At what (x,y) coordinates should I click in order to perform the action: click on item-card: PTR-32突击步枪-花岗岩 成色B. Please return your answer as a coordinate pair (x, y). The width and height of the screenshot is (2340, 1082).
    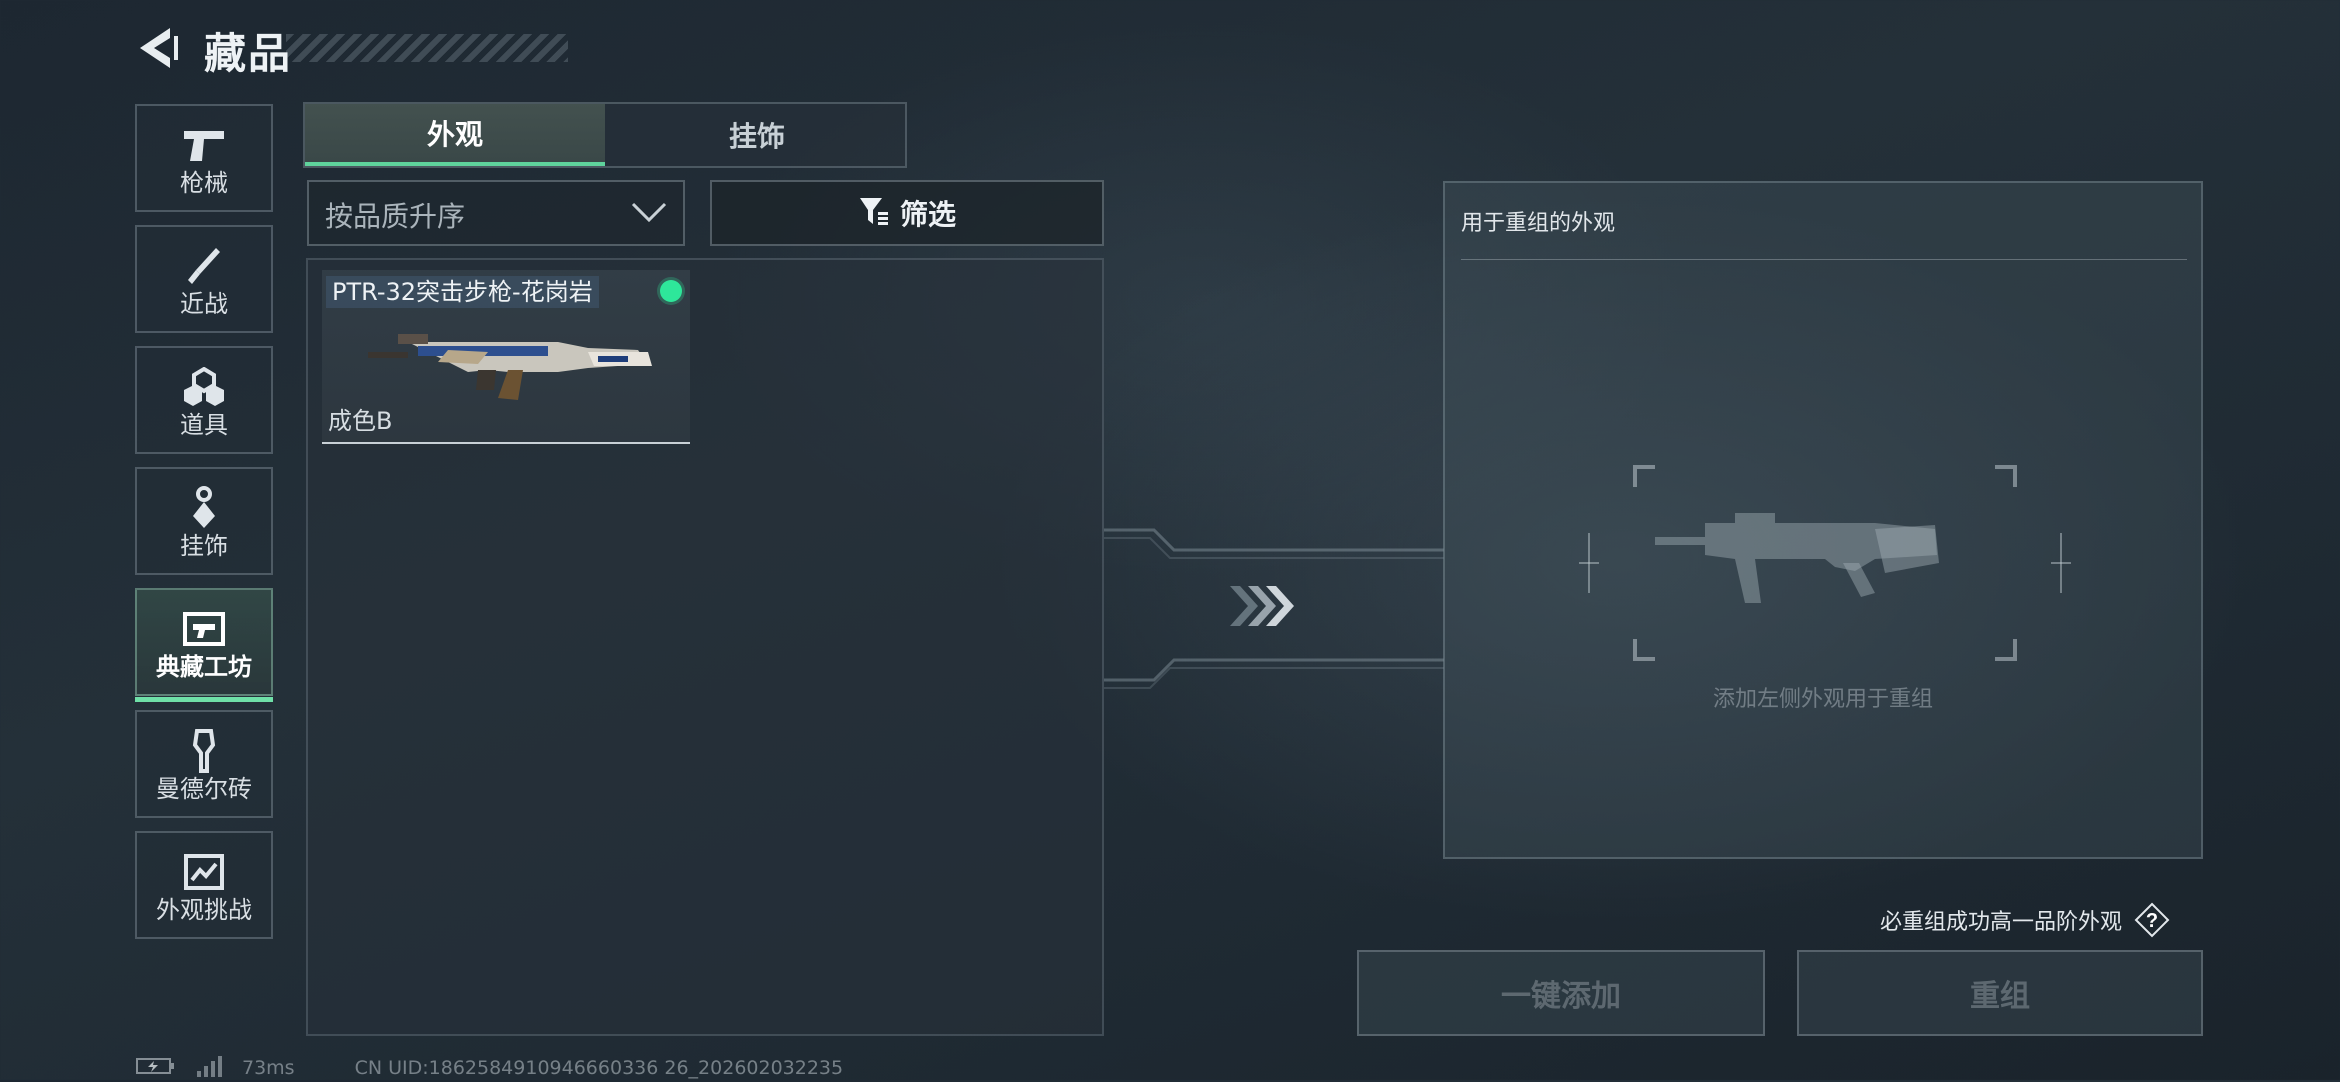
    Looking at the image, I should click on (506, 357).